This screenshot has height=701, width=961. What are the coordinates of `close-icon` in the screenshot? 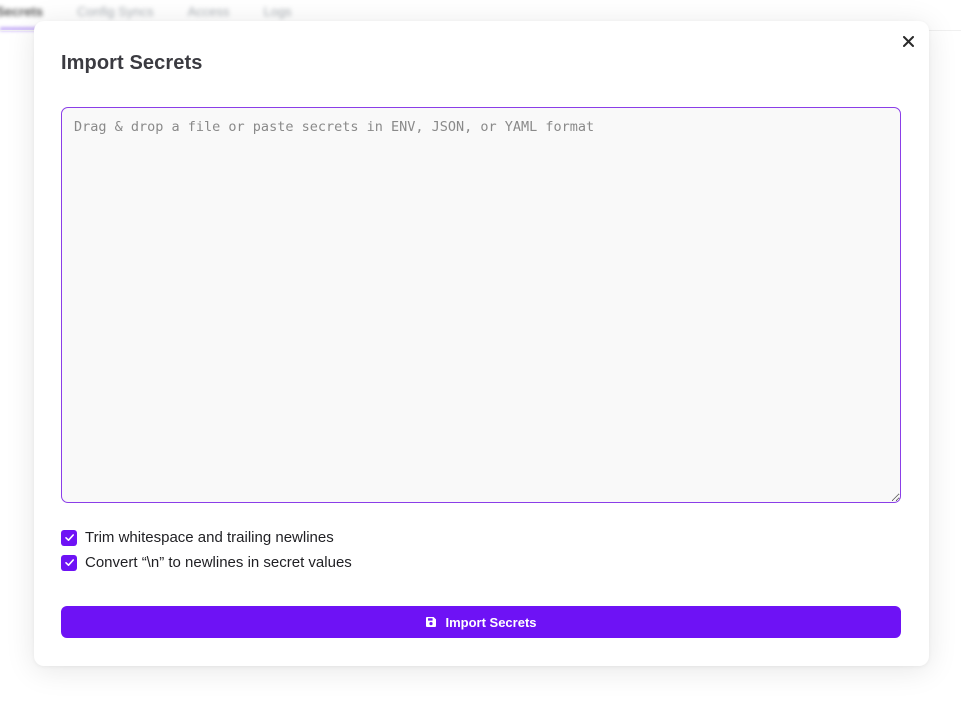 It's located at (908, 41).